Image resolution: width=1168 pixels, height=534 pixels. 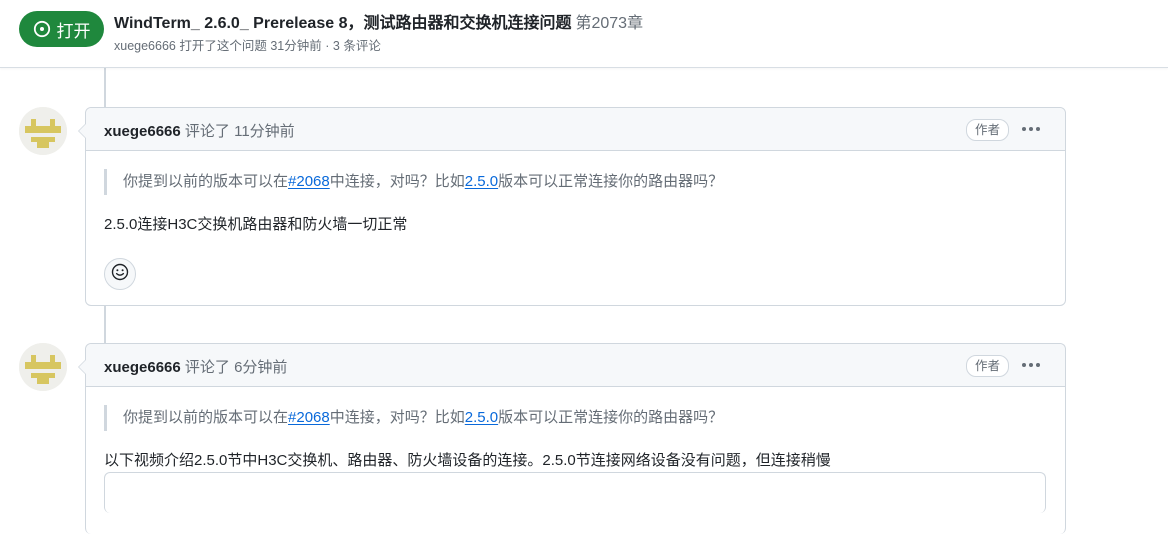 I want to click on smiley-icon, so click(x=120, y=274).